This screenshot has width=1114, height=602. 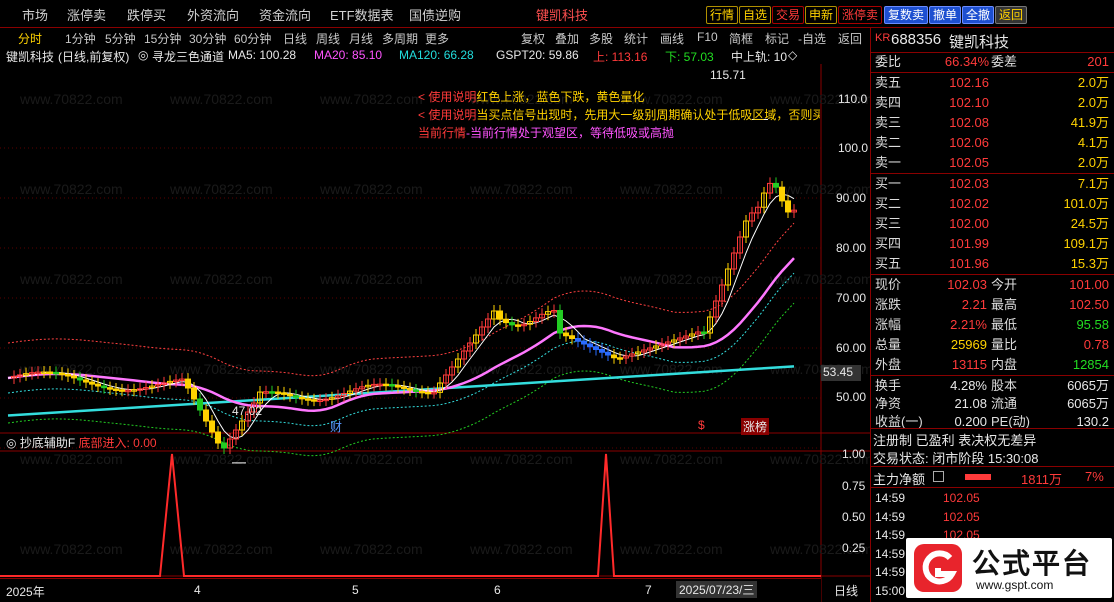 I want to click on tab-more: 更多, so click(x=437, y=38).